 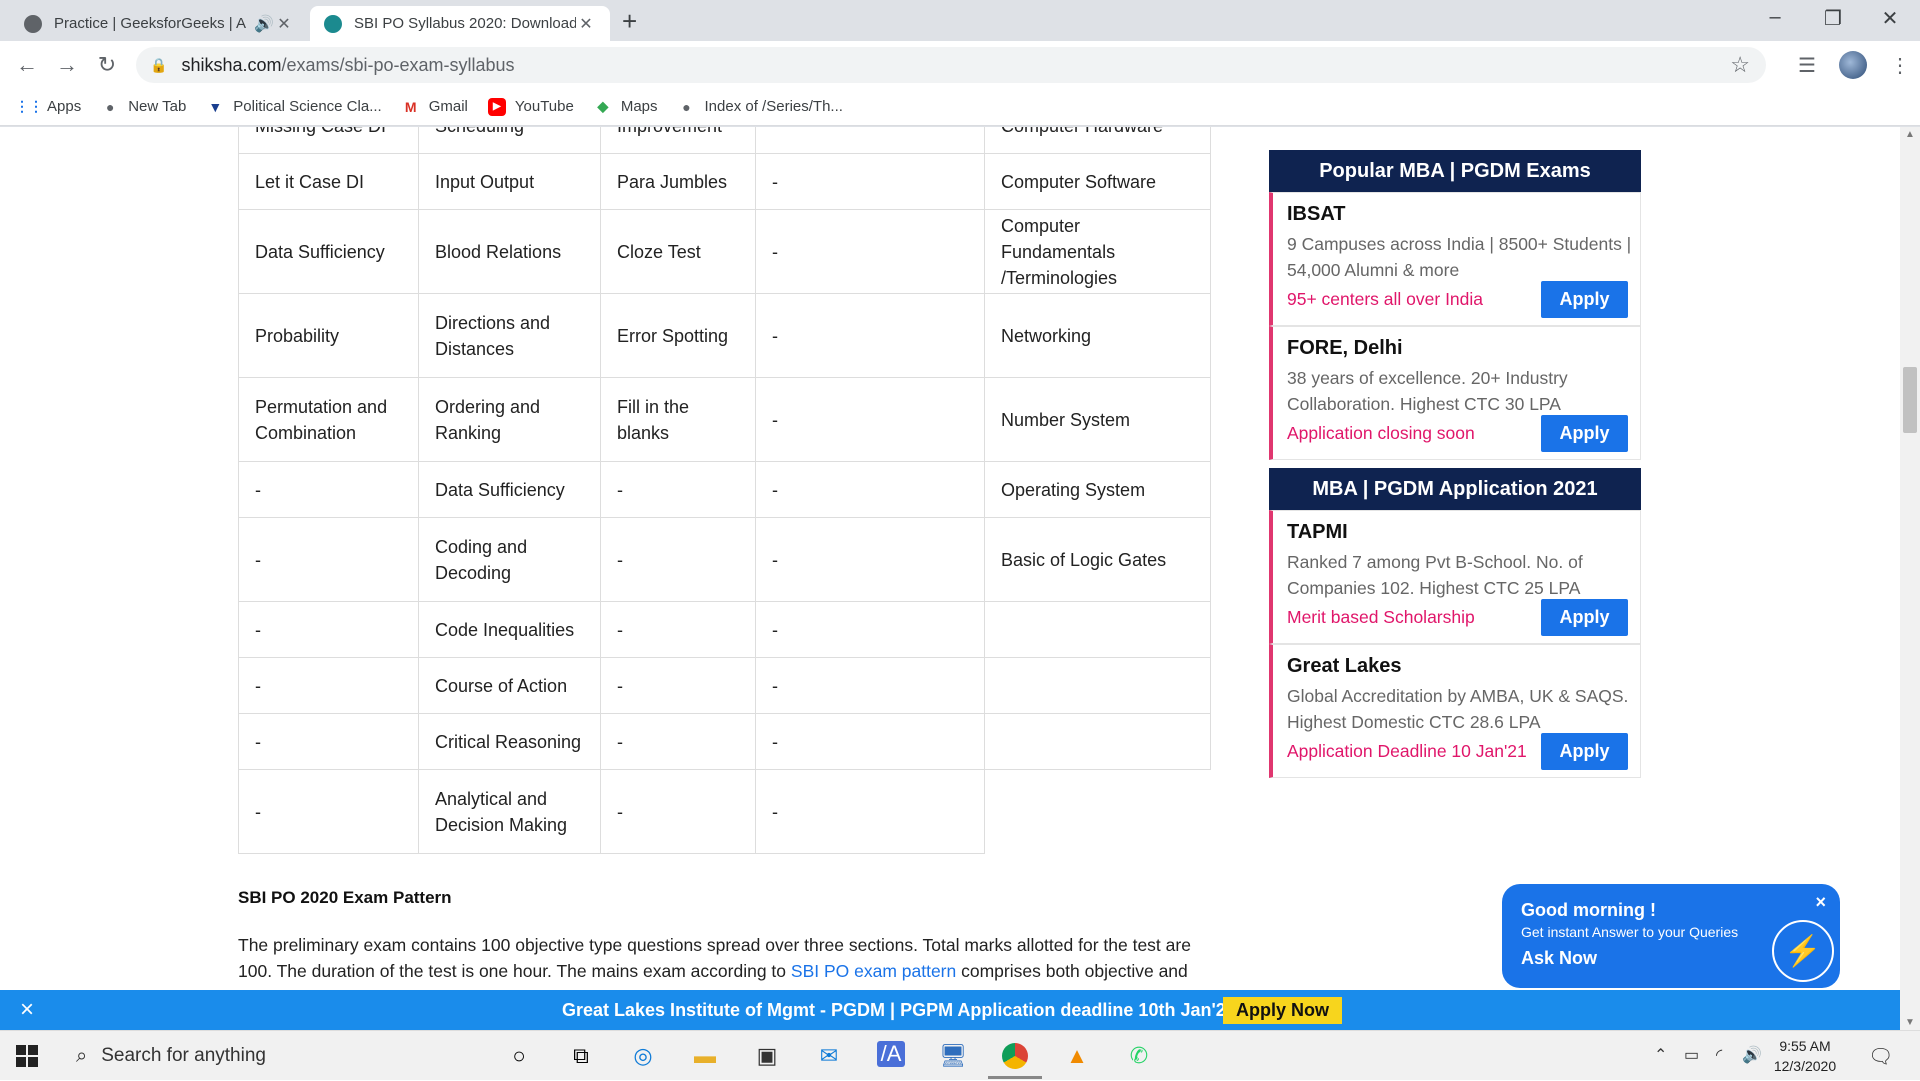 I want to click on bookmark-star-icon: ☆, so click(x=1740, y=65).